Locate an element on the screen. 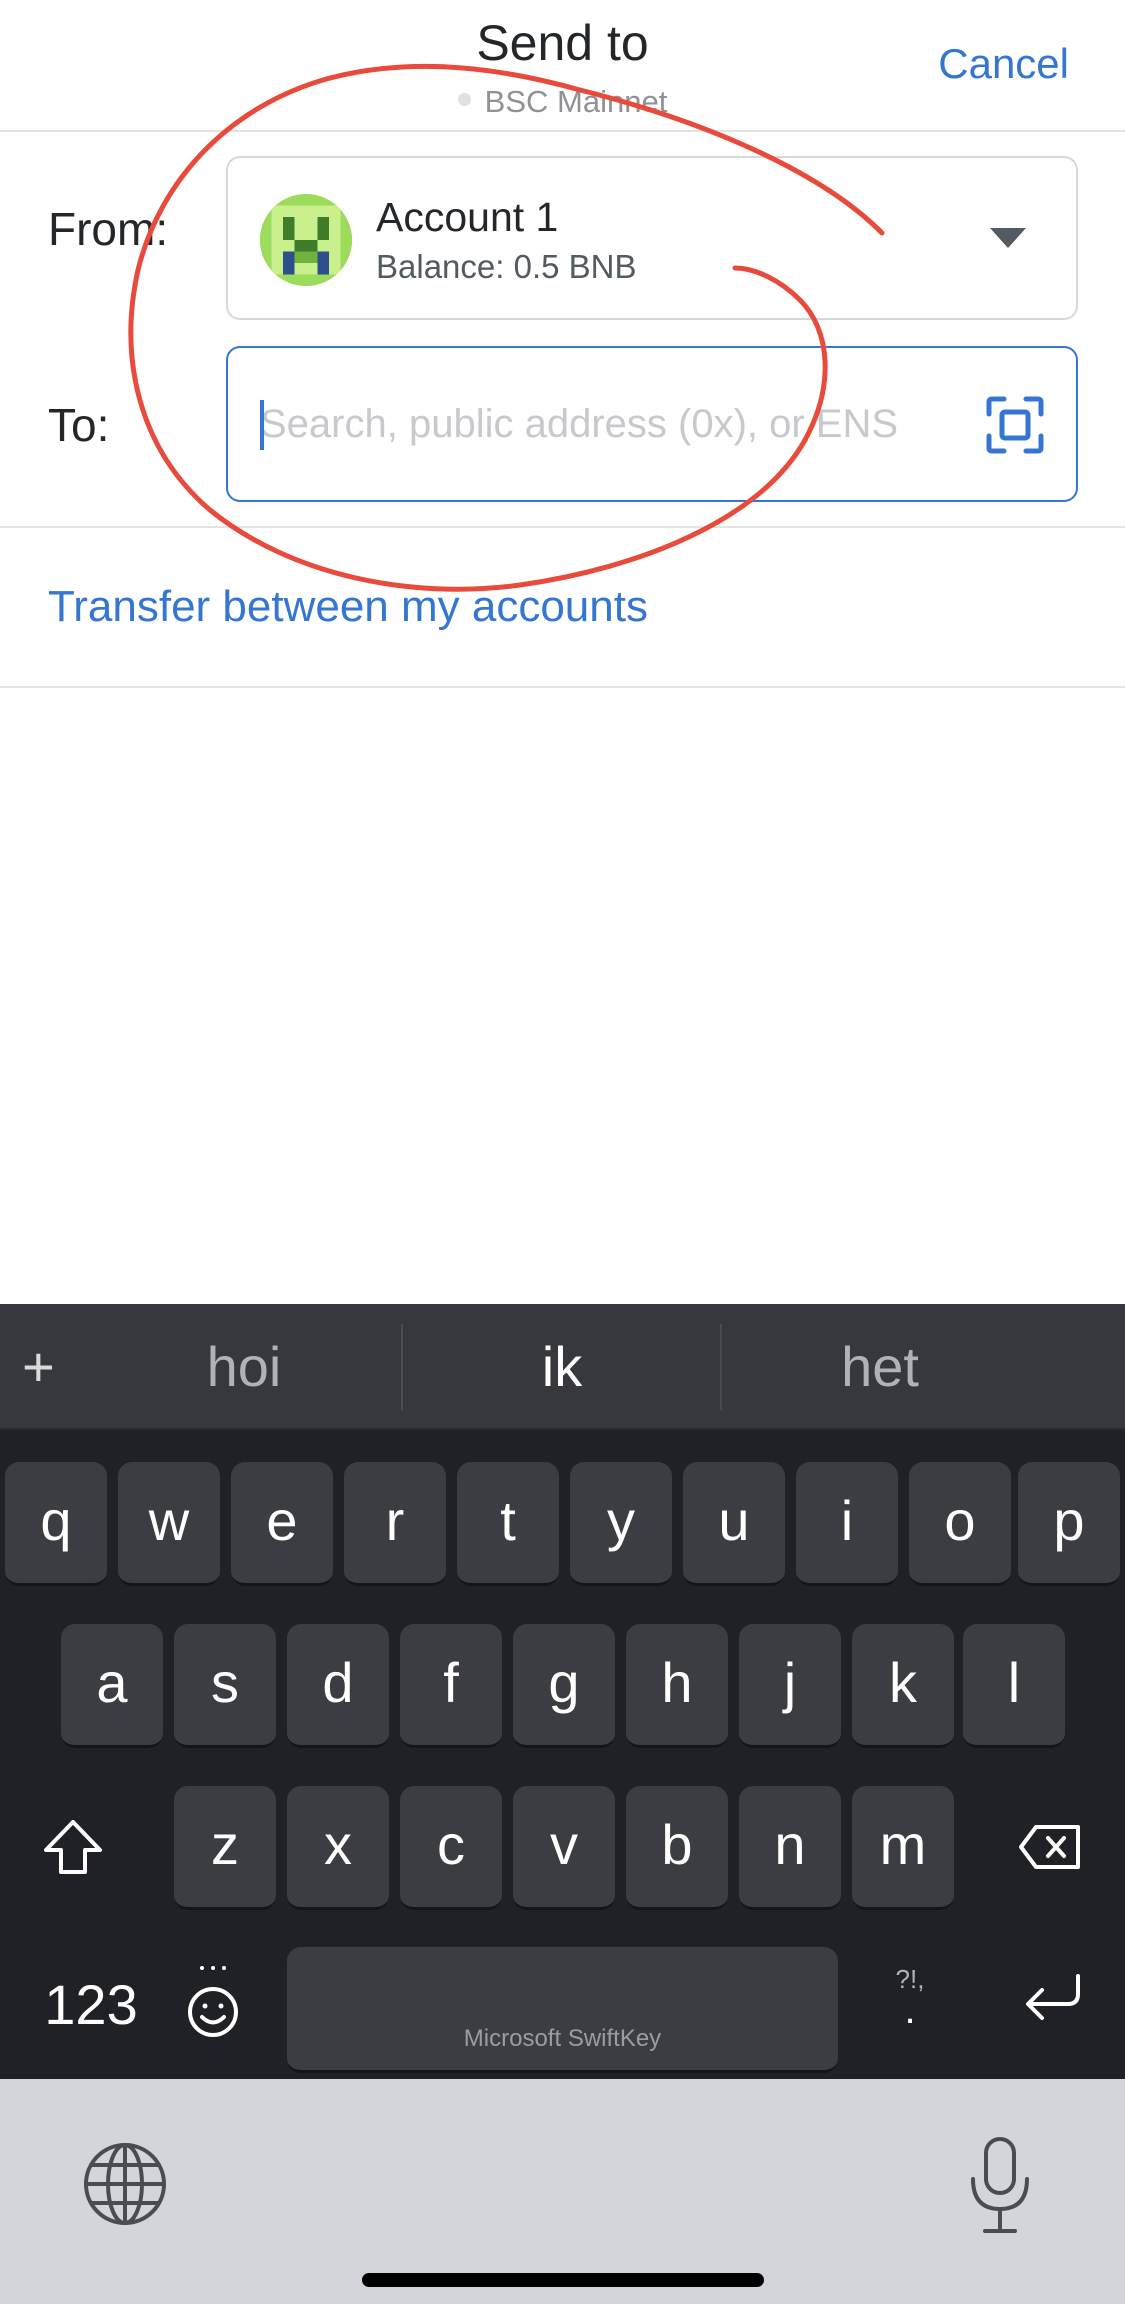 The width and height of the screenshot is (1125, 2304). key-x: x is located at coordinates (338, 1848).